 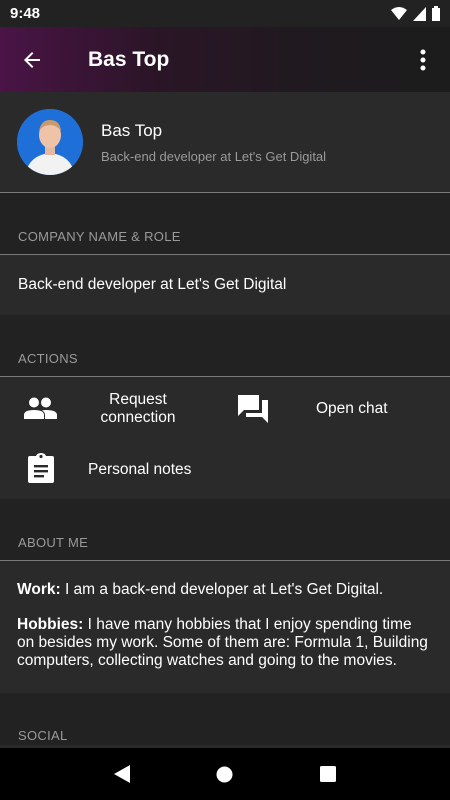 What do you see at coordinates (25, 13) in the screenshot?
I see `status-time: 9:48` at bounding box center [25, 13].